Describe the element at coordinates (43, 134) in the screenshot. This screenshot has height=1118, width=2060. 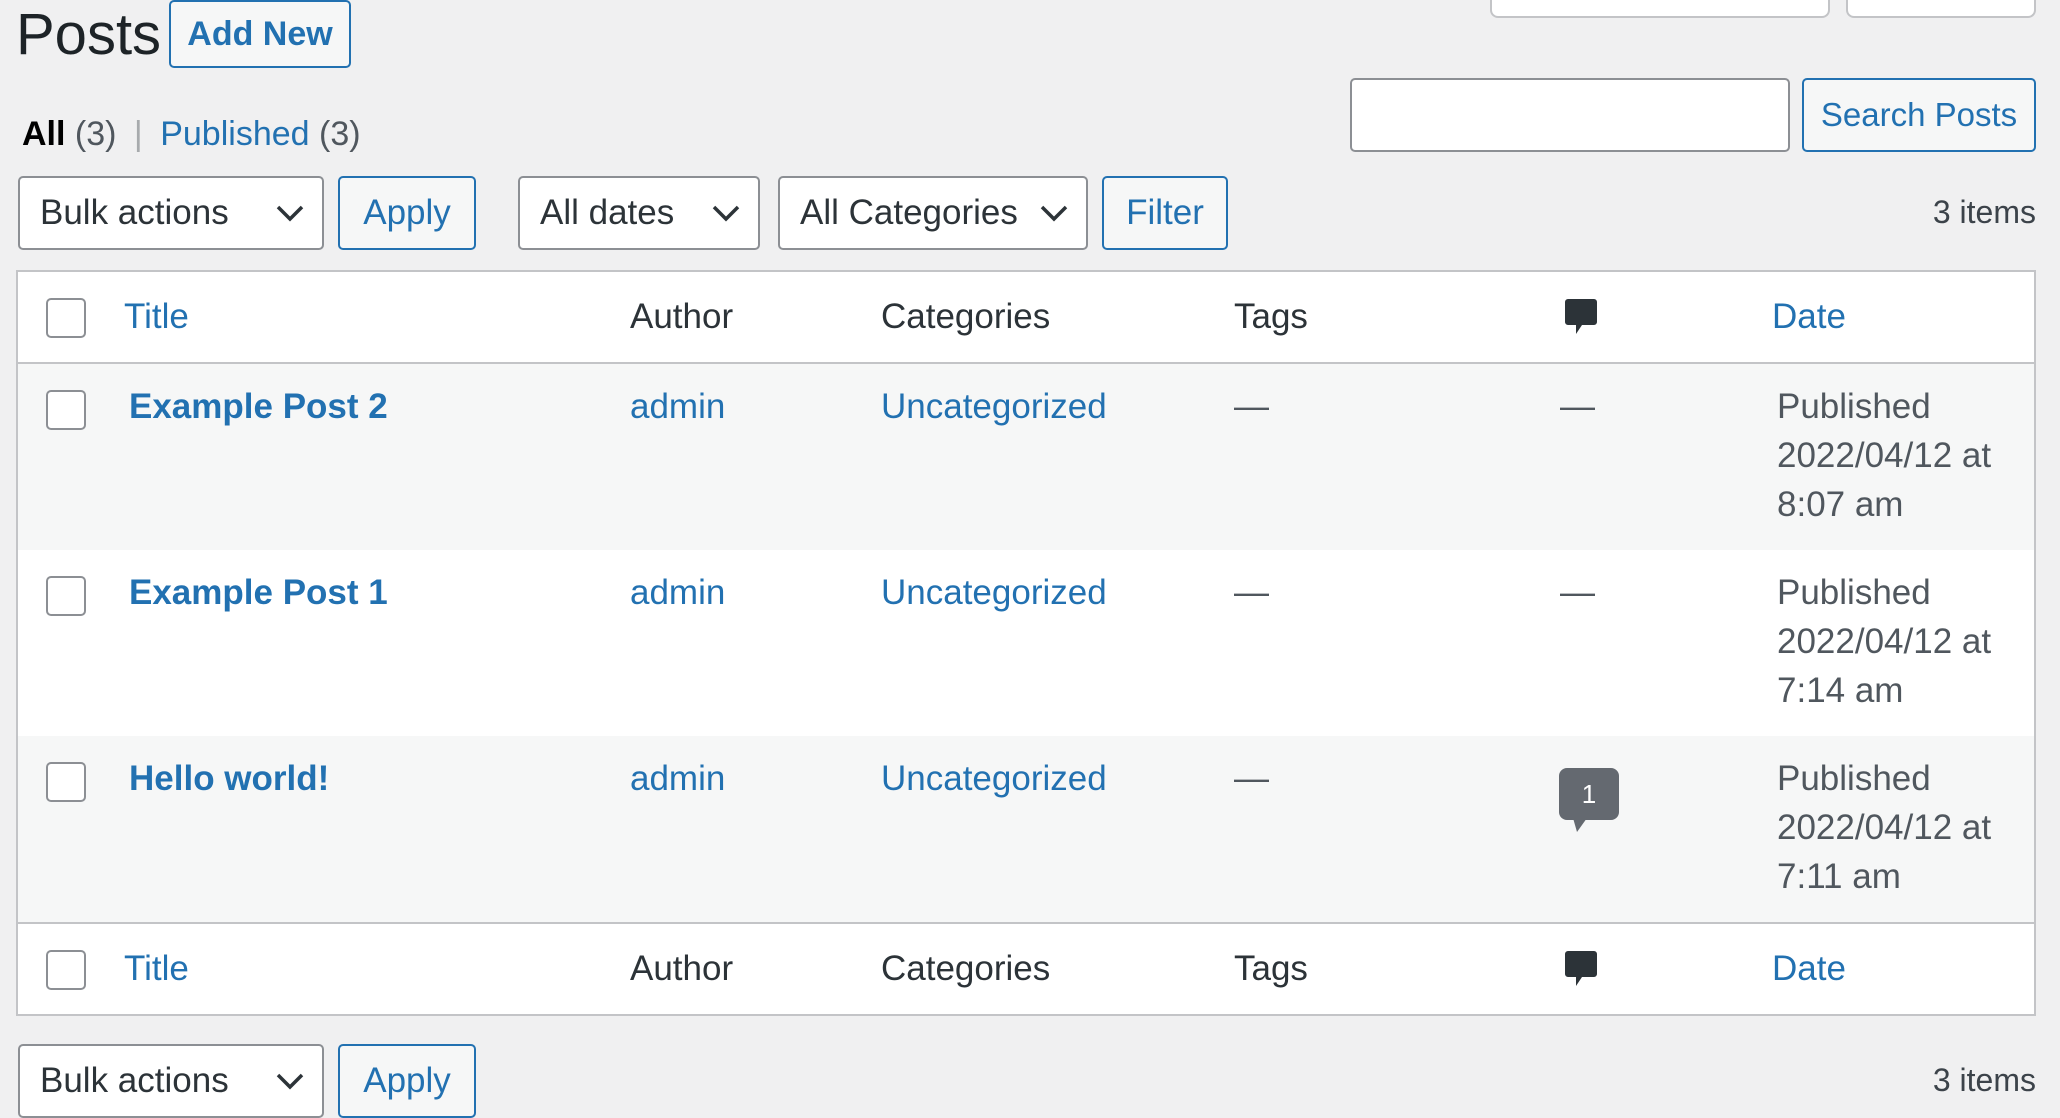
I see `view-all: All` at that location.